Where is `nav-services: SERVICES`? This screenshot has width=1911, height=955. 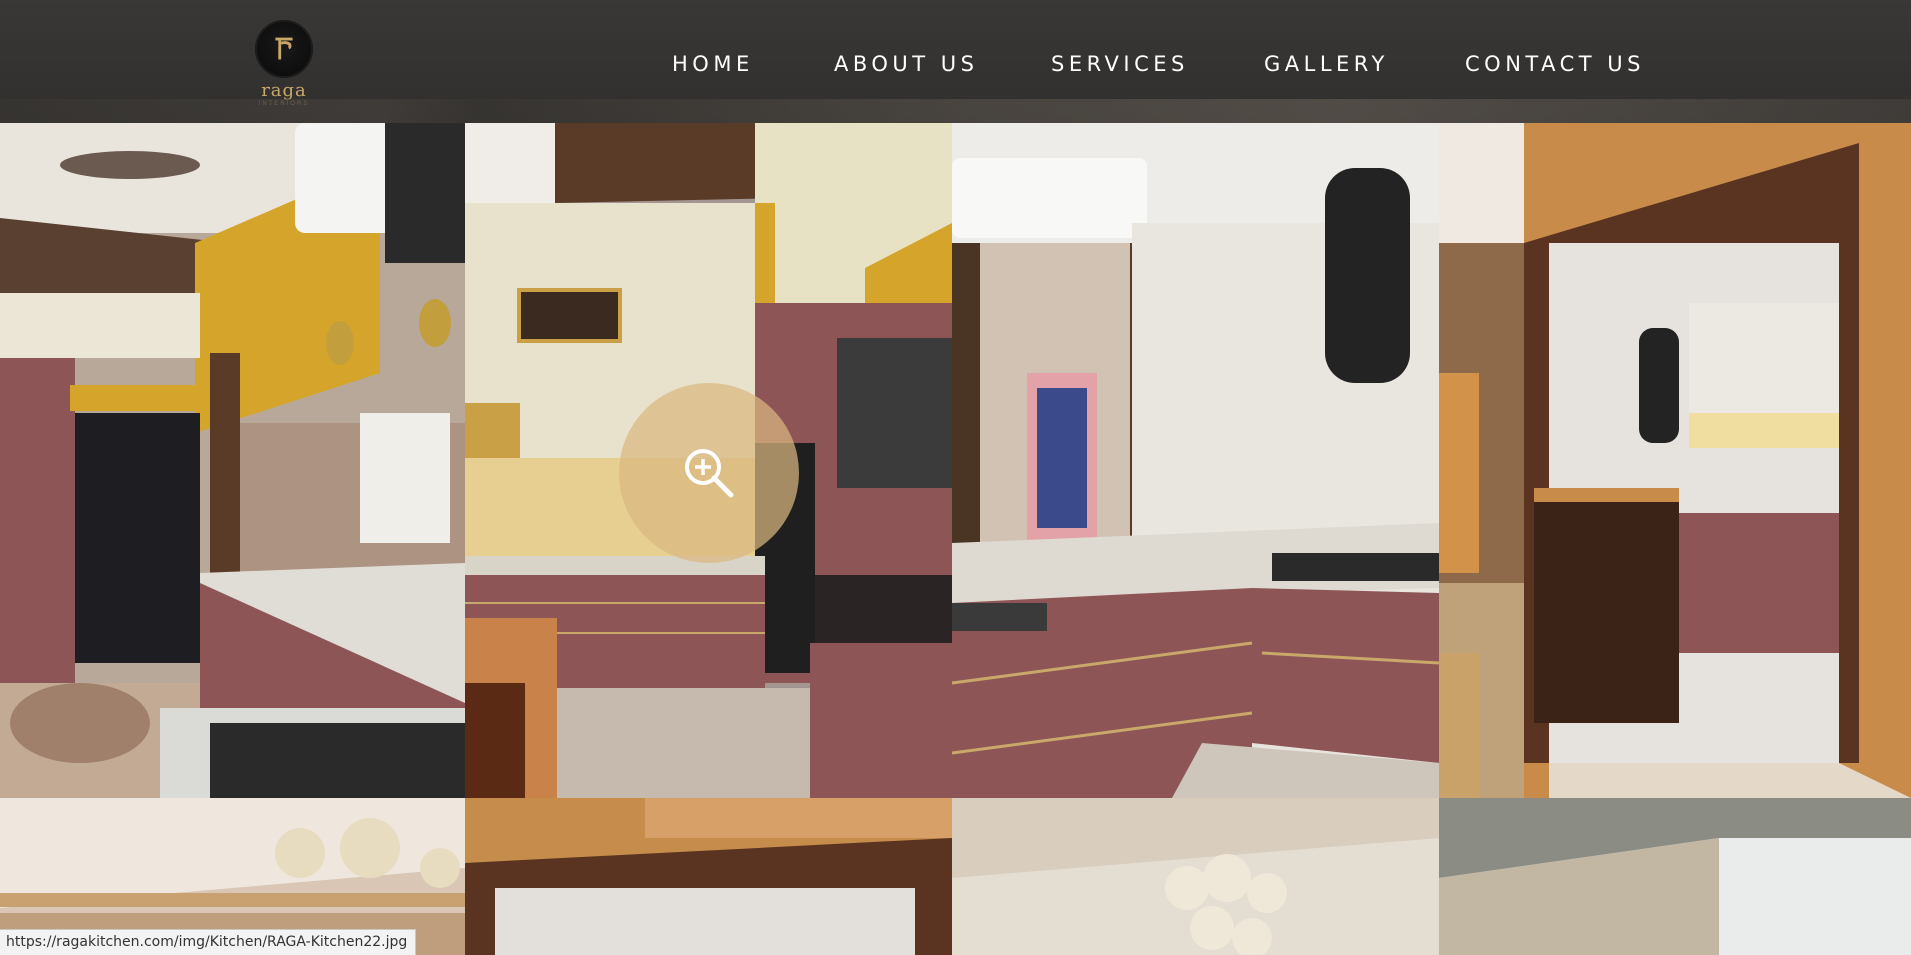
nav-services: SERVICES is located at coordinates (1120, 64).